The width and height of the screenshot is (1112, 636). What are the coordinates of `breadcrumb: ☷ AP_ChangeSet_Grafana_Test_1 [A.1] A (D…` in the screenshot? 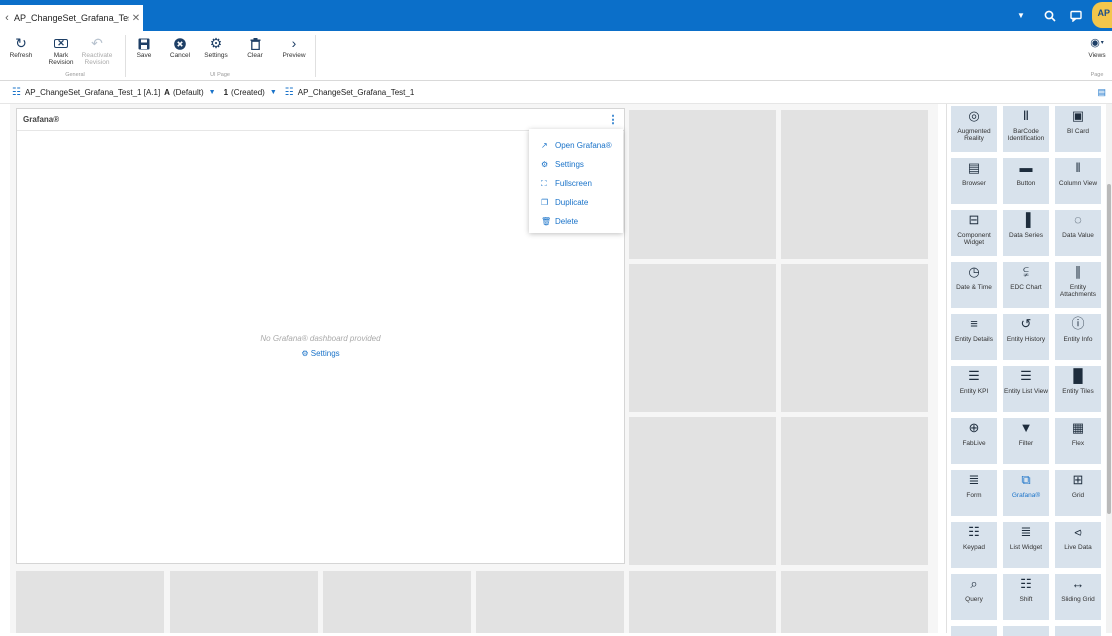 It's located at (556, 93).